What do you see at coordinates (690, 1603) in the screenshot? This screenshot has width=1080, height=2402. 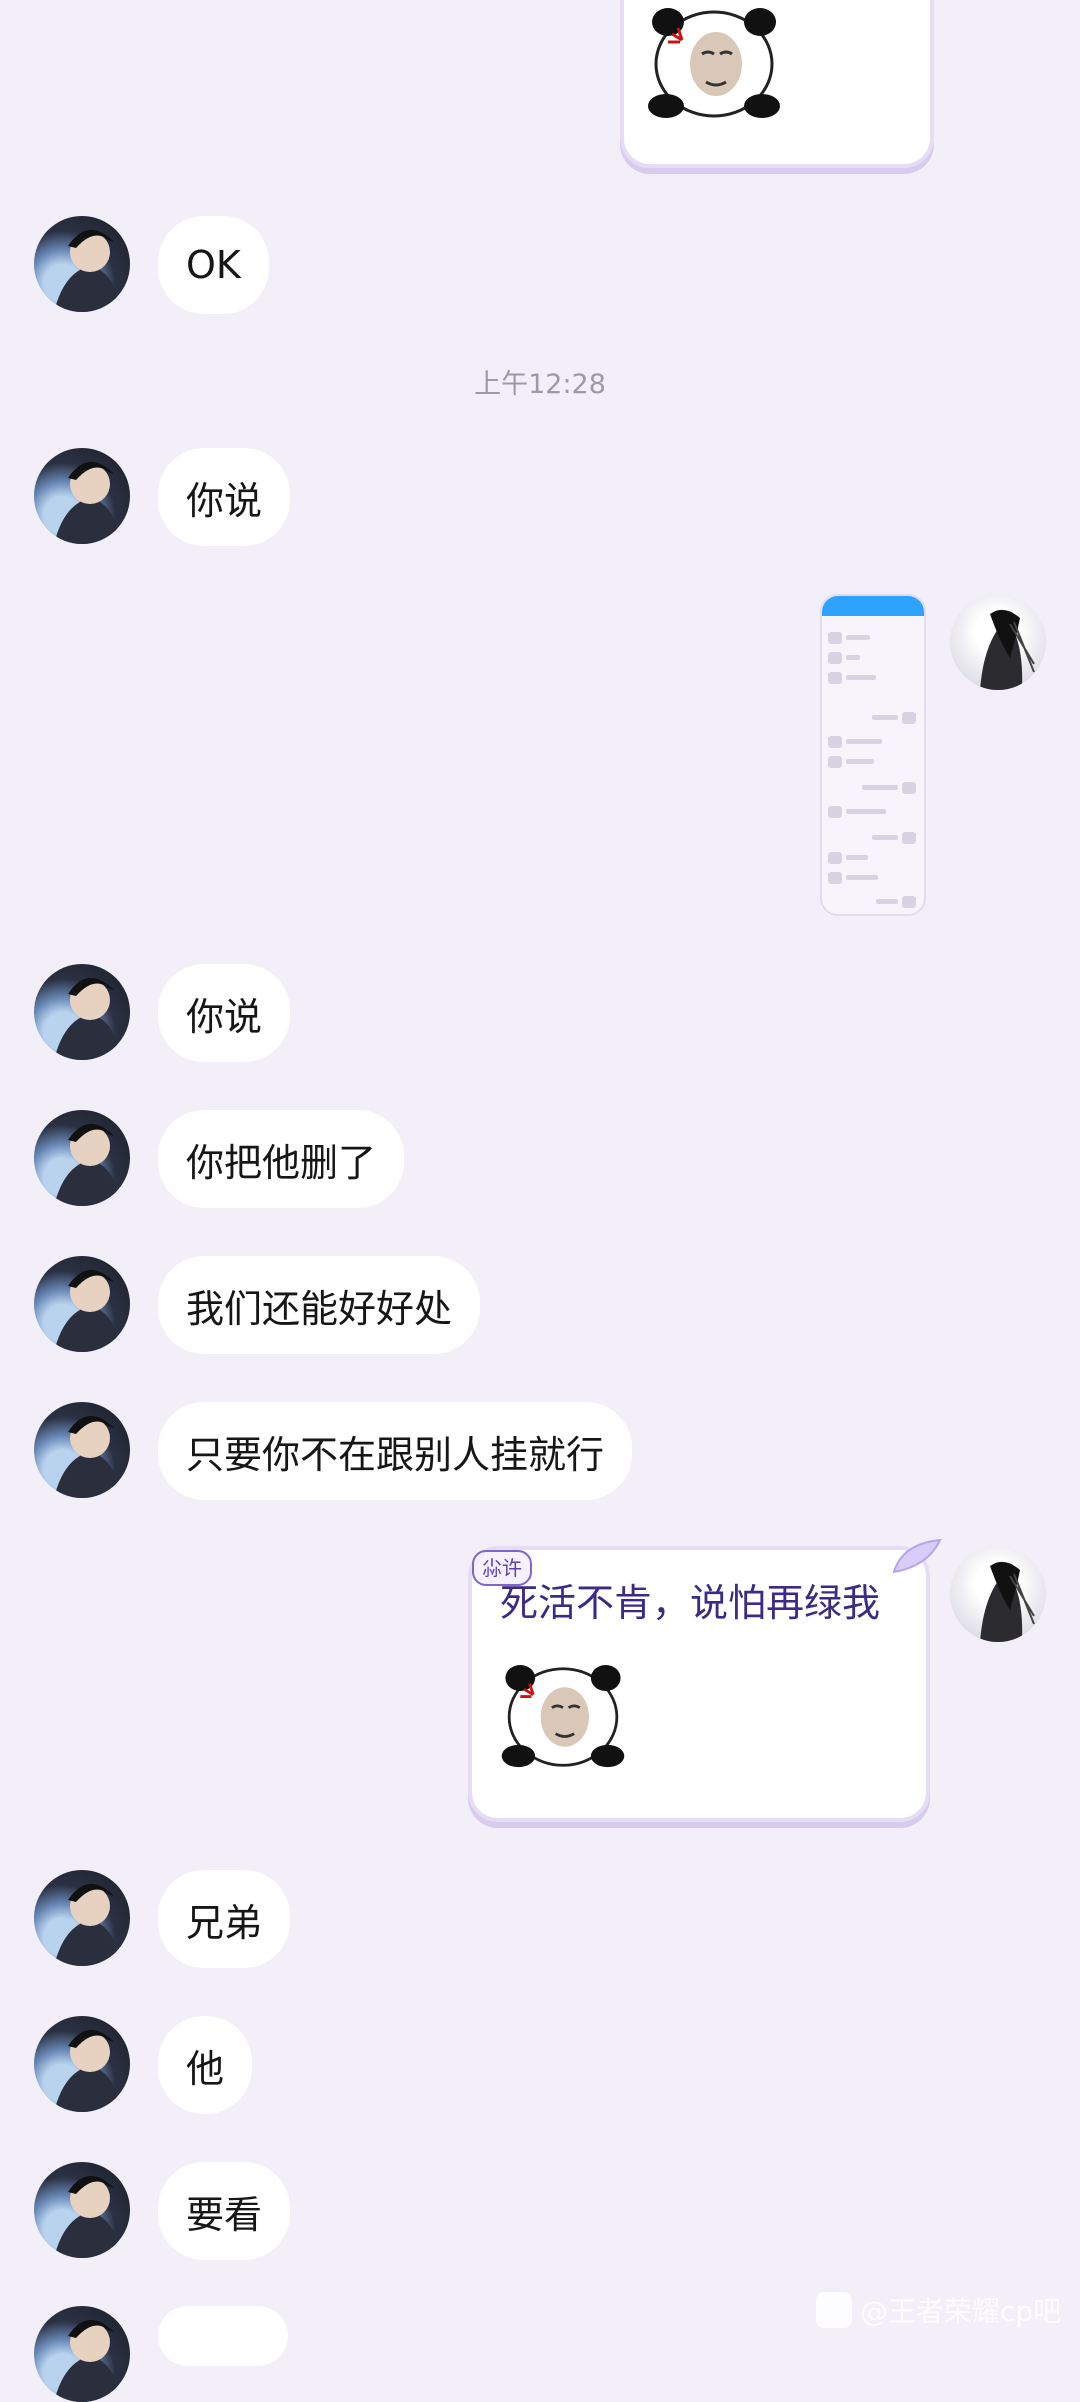 I see `sticker-caption: 死活不肯，说怕再绿我` at bounding box center [690, 1603].